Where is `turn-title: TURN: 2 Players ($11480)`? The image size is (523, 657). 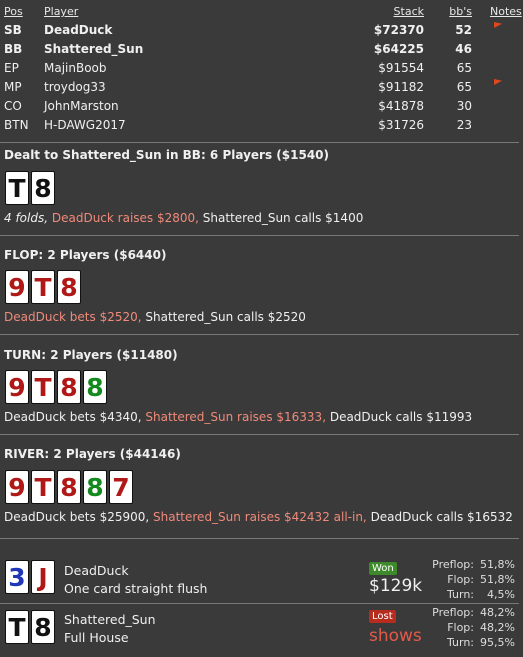 turn-title: TURN: 2 Players ($11480) is located at coordinates (91, 355).